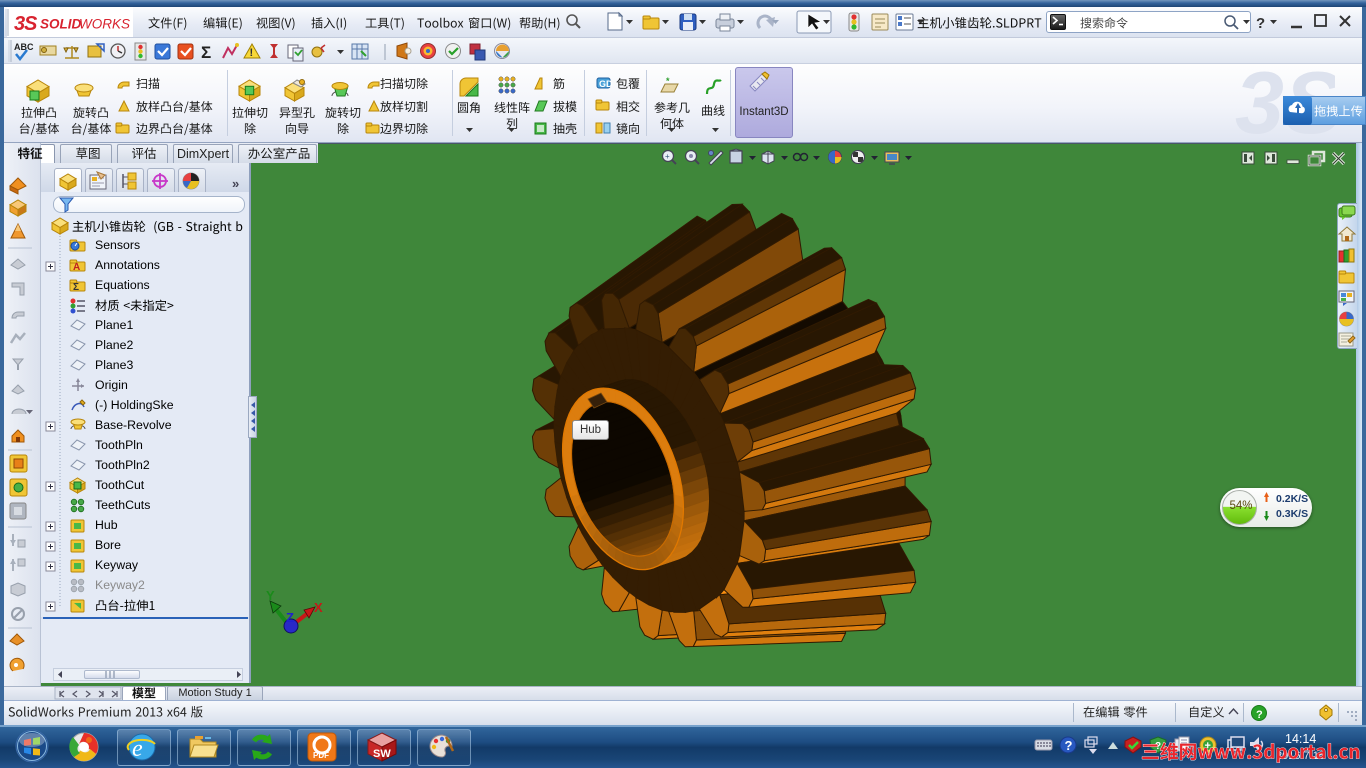 This screenshot has height=768, width=1366. I want to click on svg-text: A, so click(76, 267).